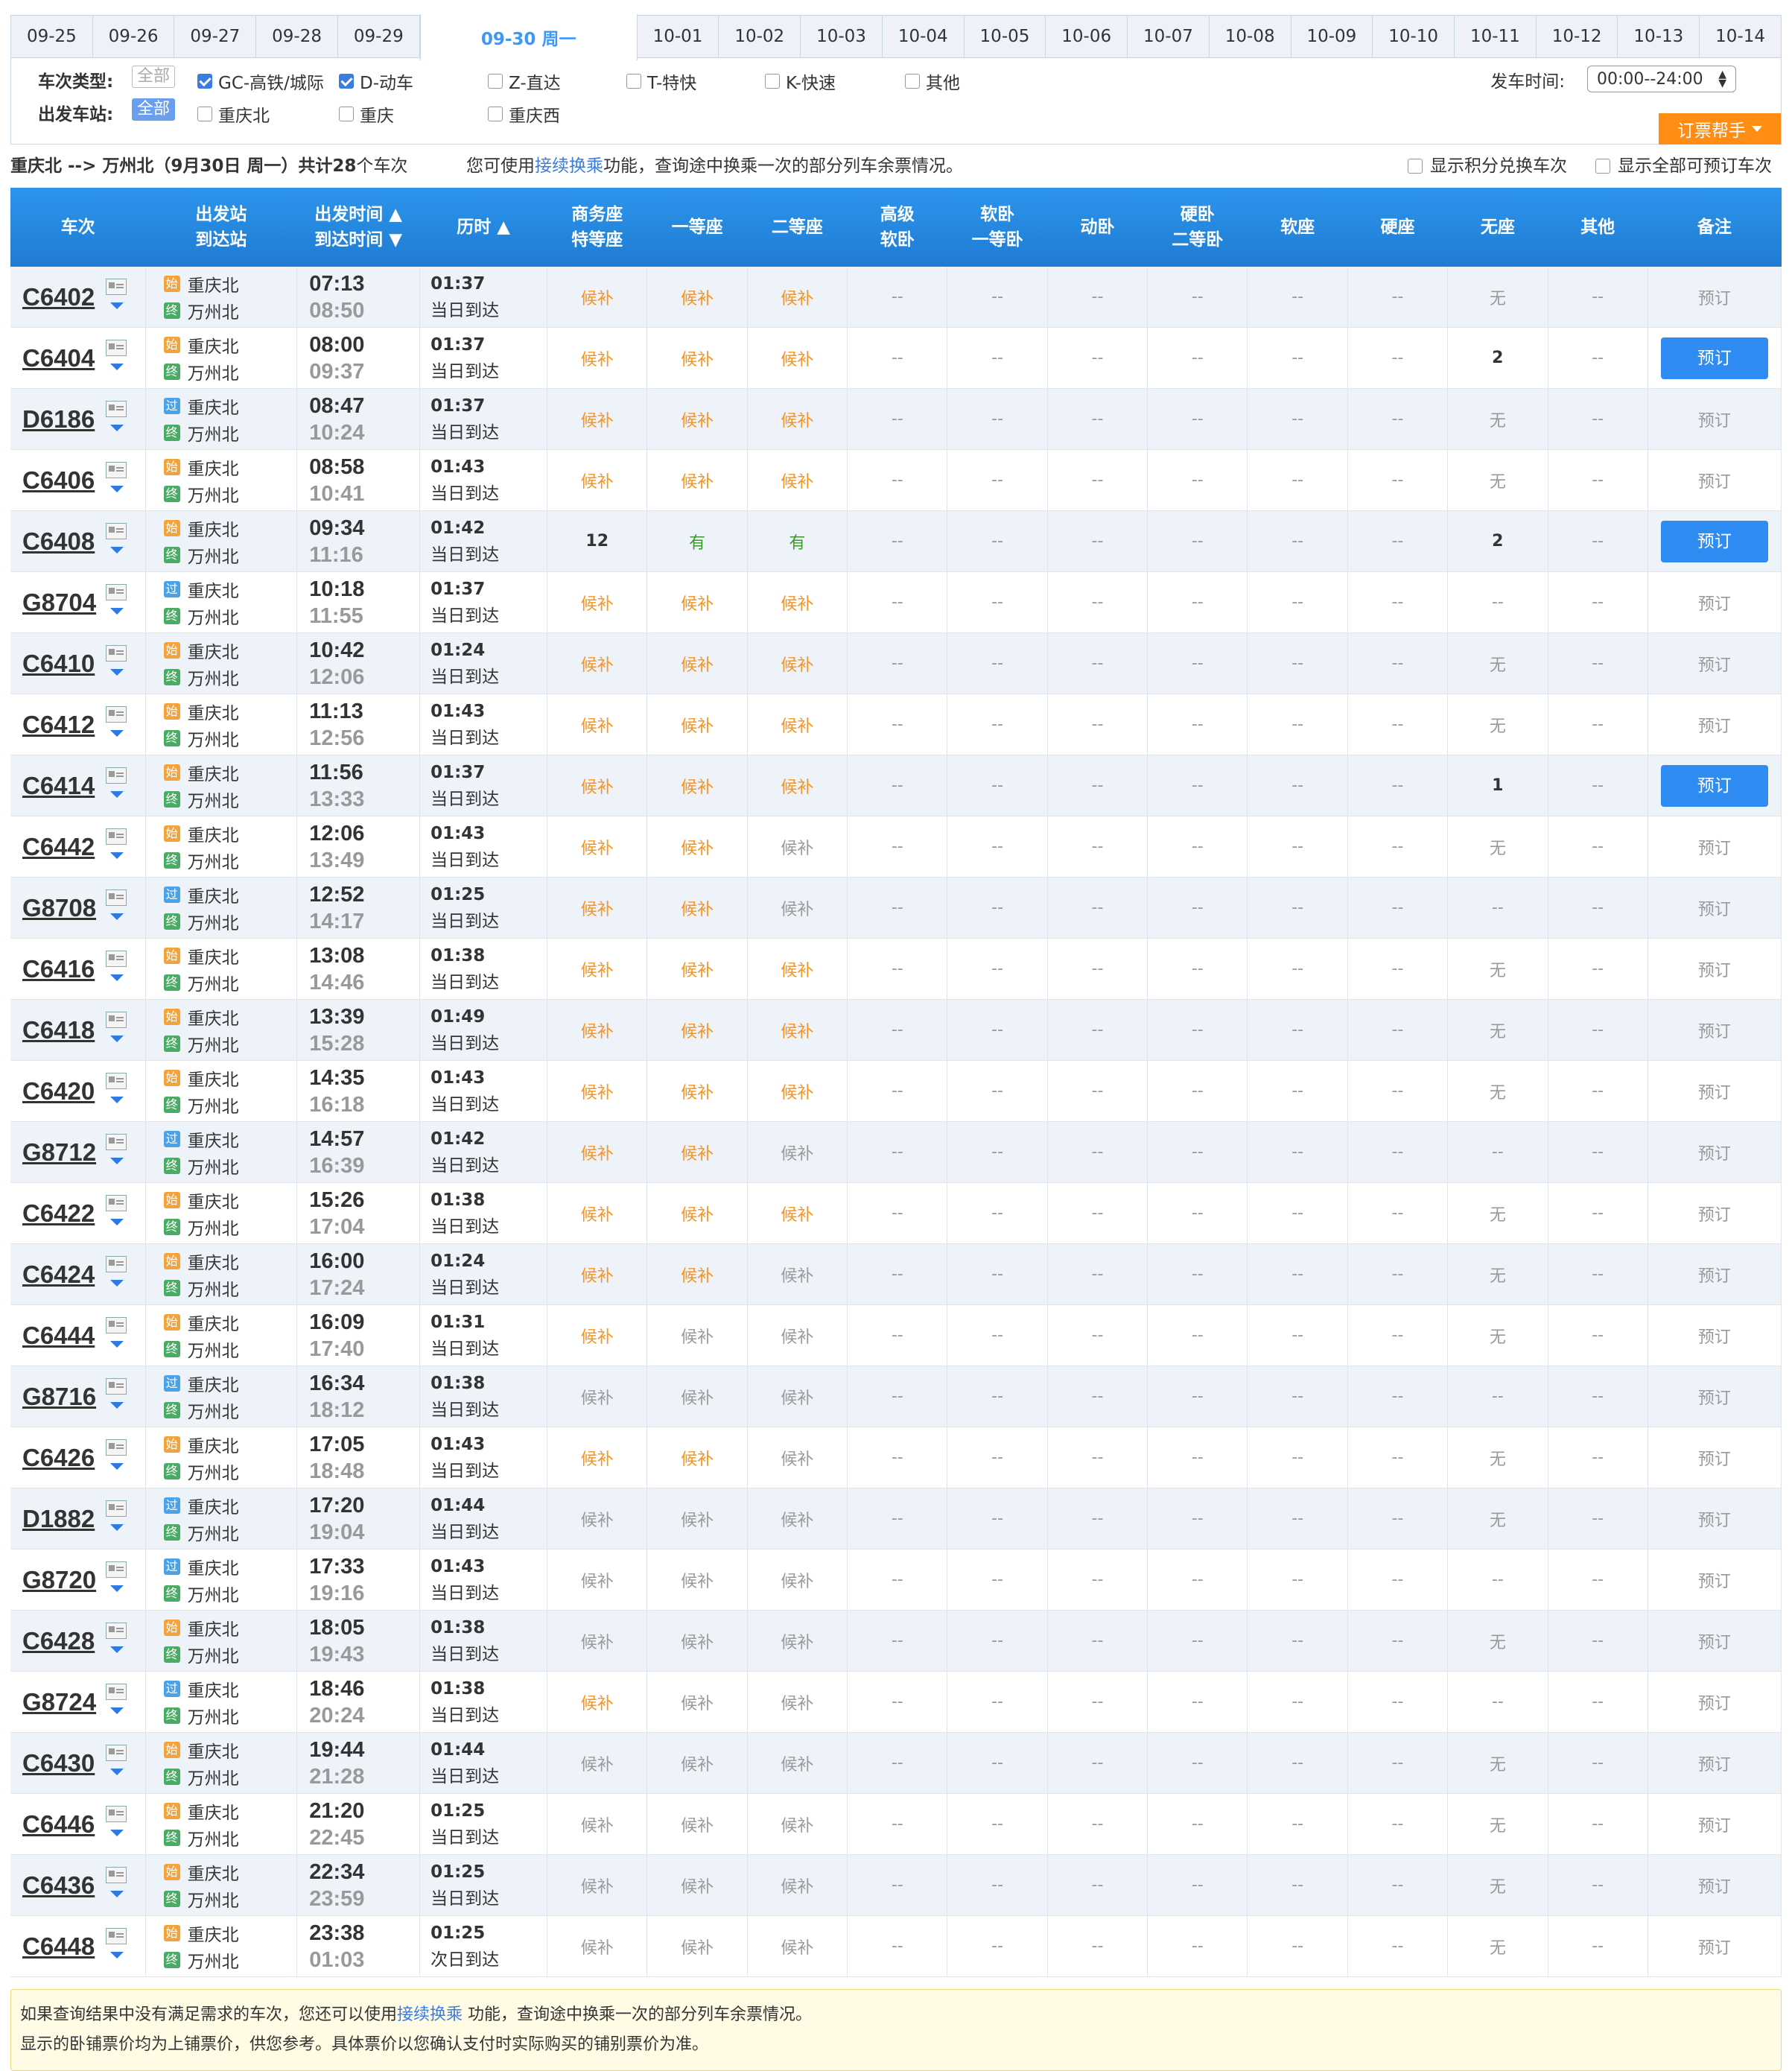 The image size is (1792, 2071). Describe the element at coordinates (525, 81) in the screenshot. I see `train-type-option: Z-直达` at that location.